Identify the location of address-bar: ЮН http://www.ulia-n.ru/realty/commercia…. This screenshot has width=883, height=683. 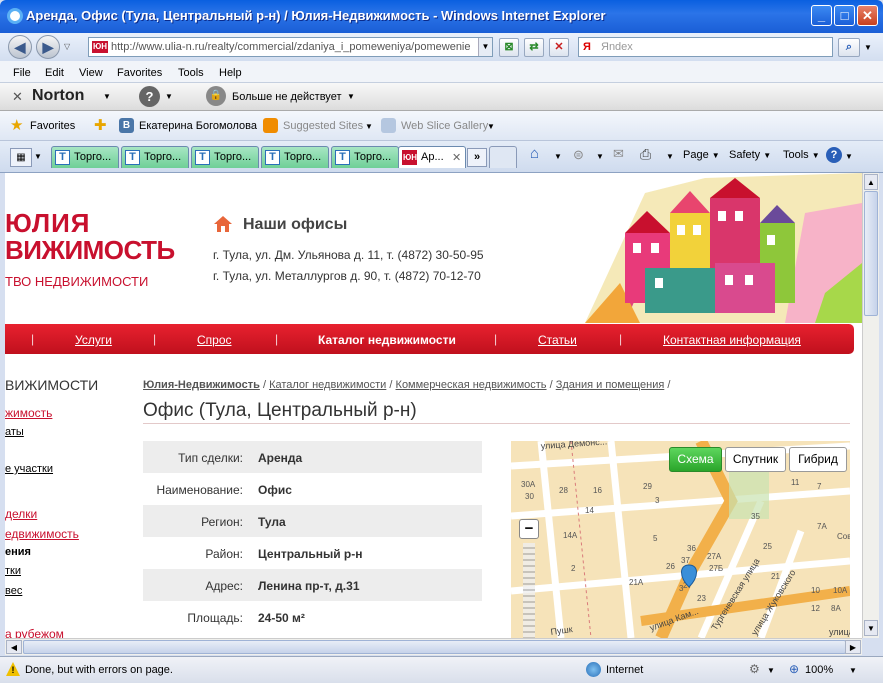
(290, 47).